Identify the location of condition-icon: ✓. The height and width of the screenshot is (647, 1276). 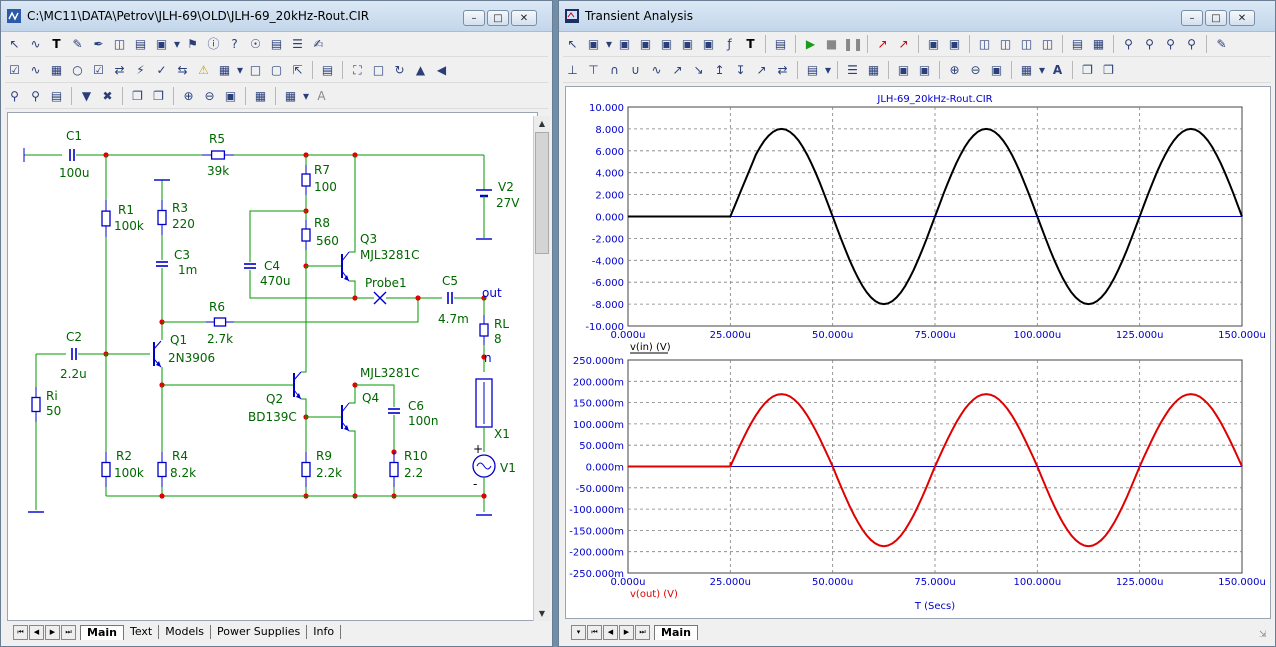
(161, 70).